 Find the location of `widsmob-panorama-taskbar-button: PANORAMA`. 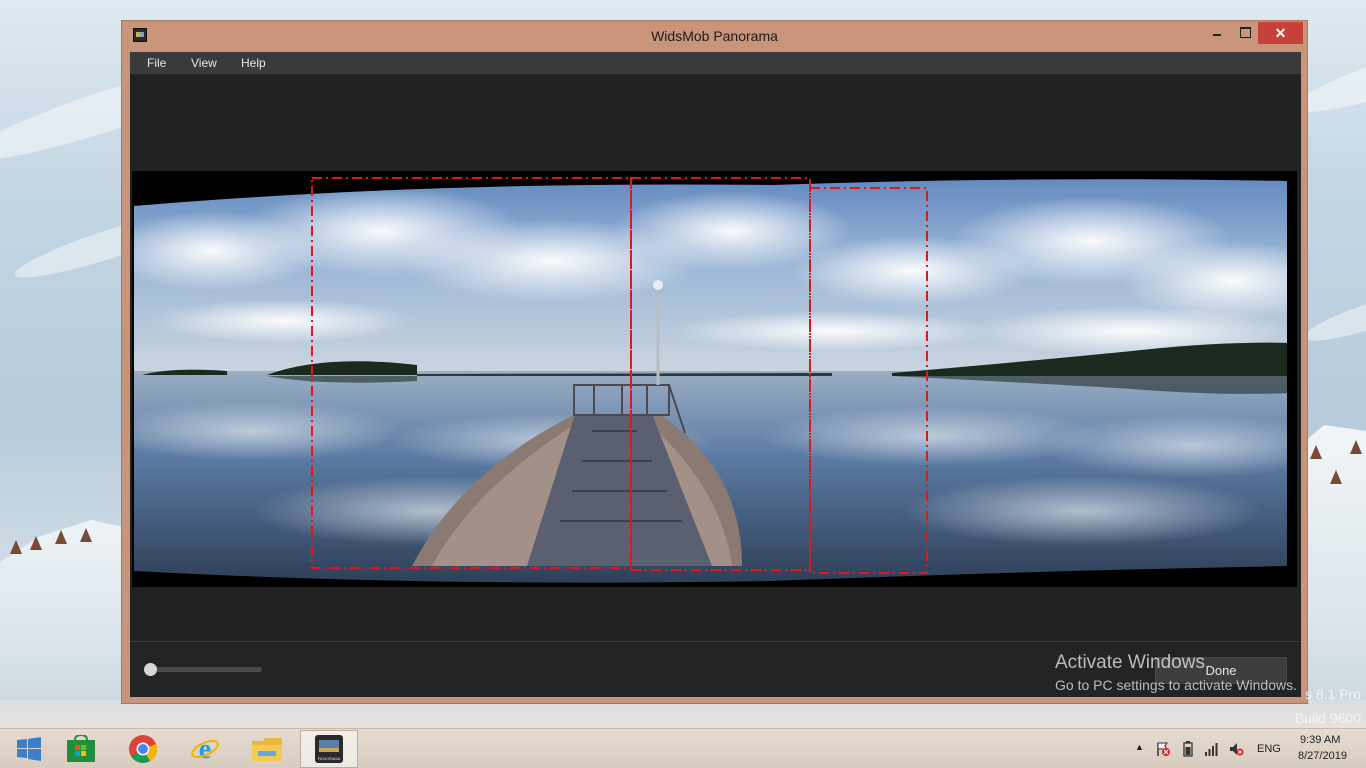

widsmob-panorama-taskbar-button: PANORAMA is located at coordinates (329, 749).